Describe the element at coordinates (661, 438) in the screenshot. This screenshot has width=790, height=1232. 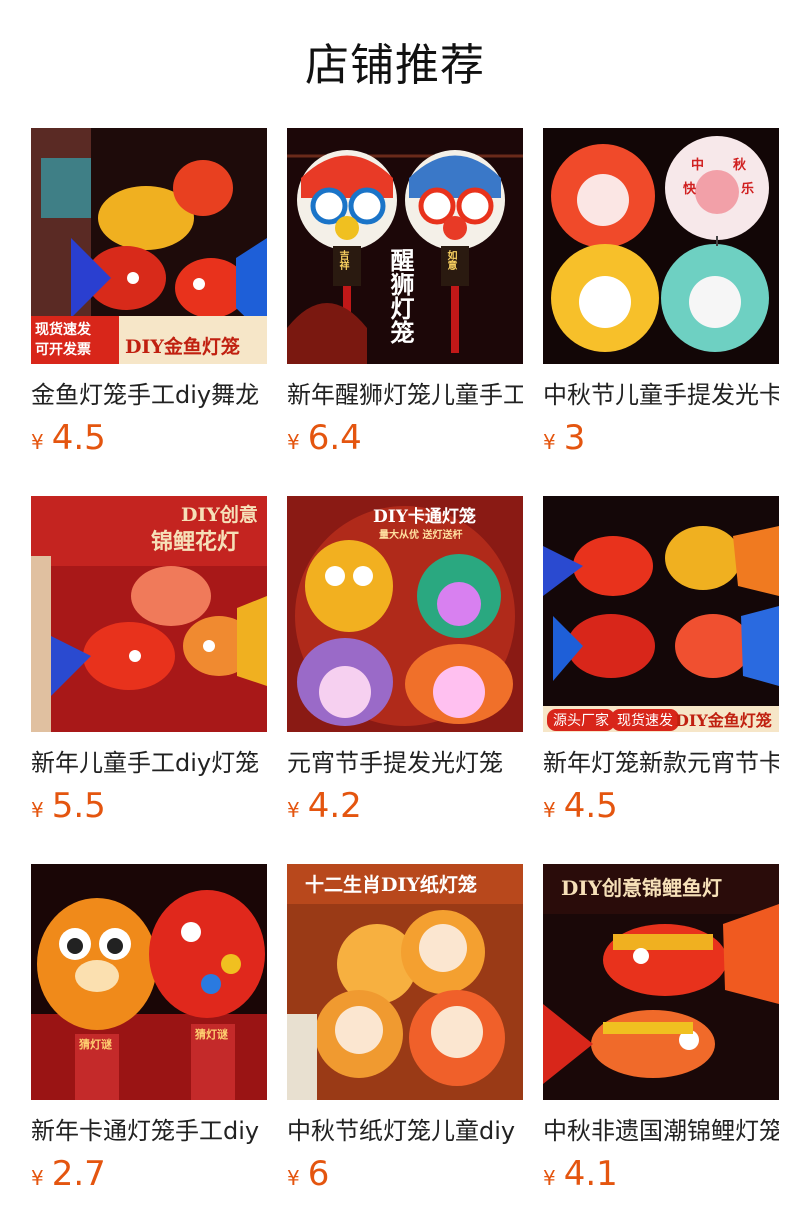
I see `product-price: ¥3` at that location.